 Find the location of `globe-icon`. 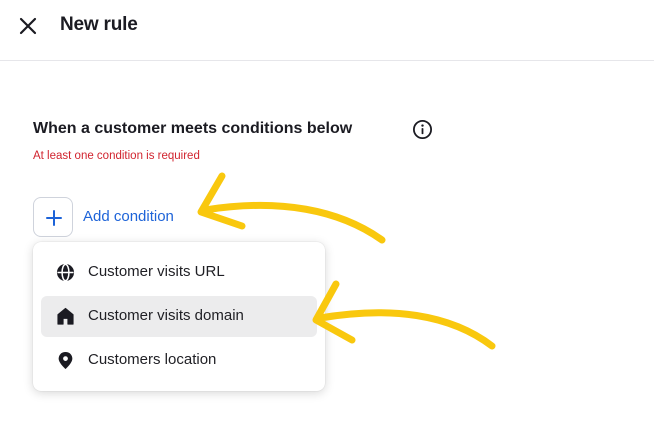

globe-icon is located at coordinates (65, 272).